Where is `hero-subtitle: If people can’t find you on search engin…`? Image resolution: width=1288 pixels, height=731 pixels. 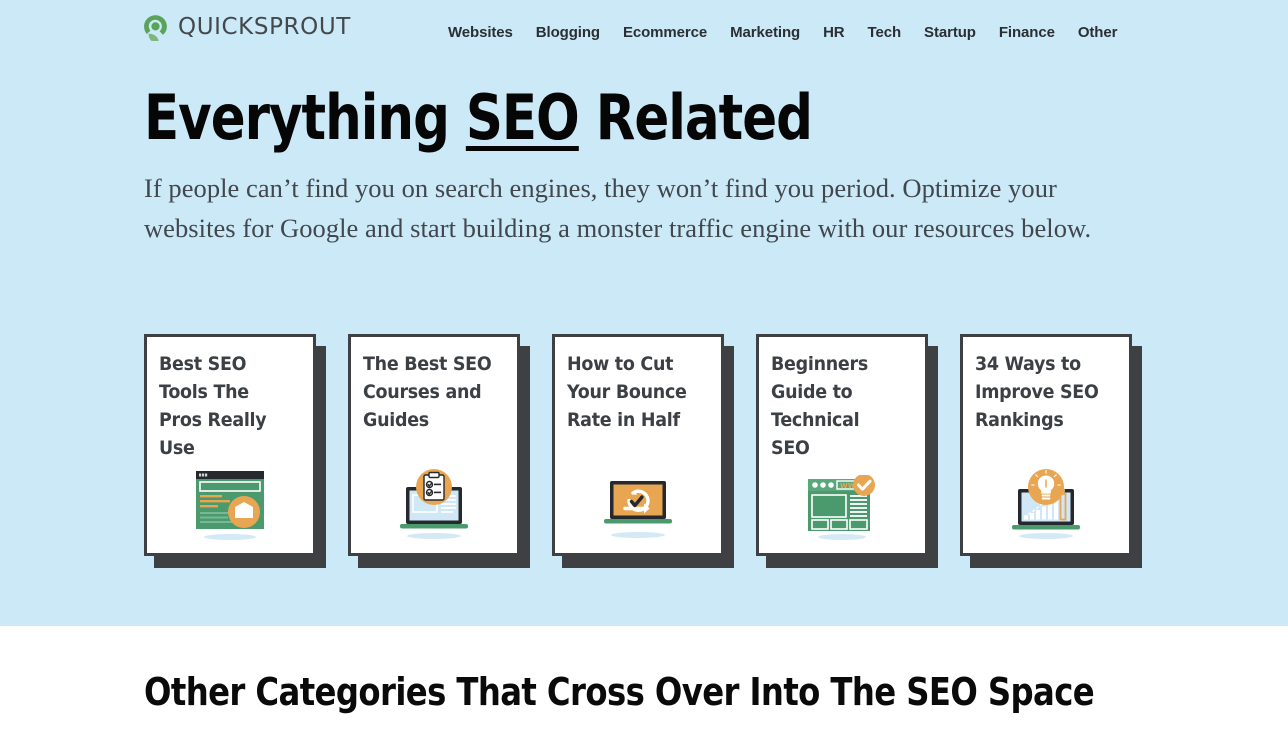
hero-subtitle: If people can’t find you on search engin… is located at coordinates (618, 208).